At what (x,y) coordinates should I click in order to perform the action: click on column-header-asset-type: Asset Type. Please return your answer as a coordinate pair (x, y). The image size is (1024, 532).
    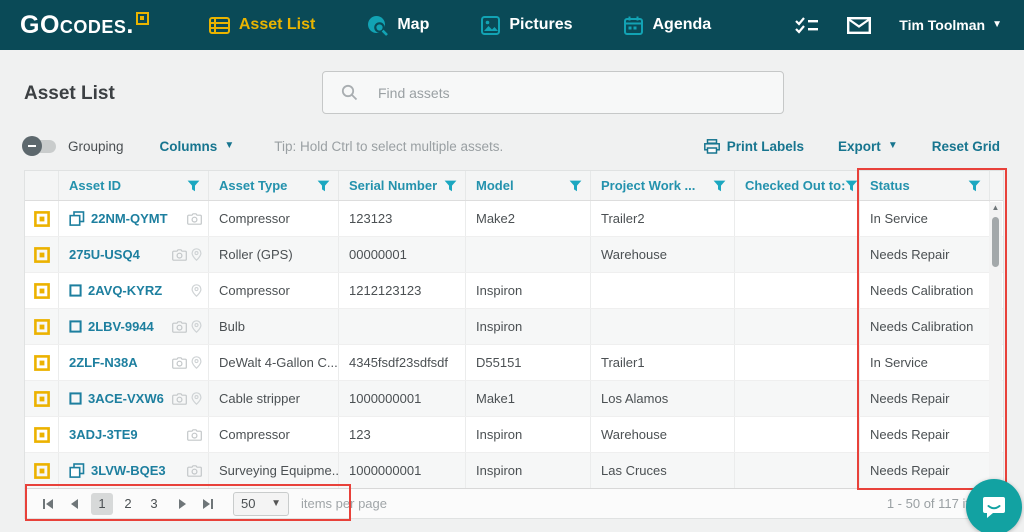
    Looking at the image, I should click on (274, 185).